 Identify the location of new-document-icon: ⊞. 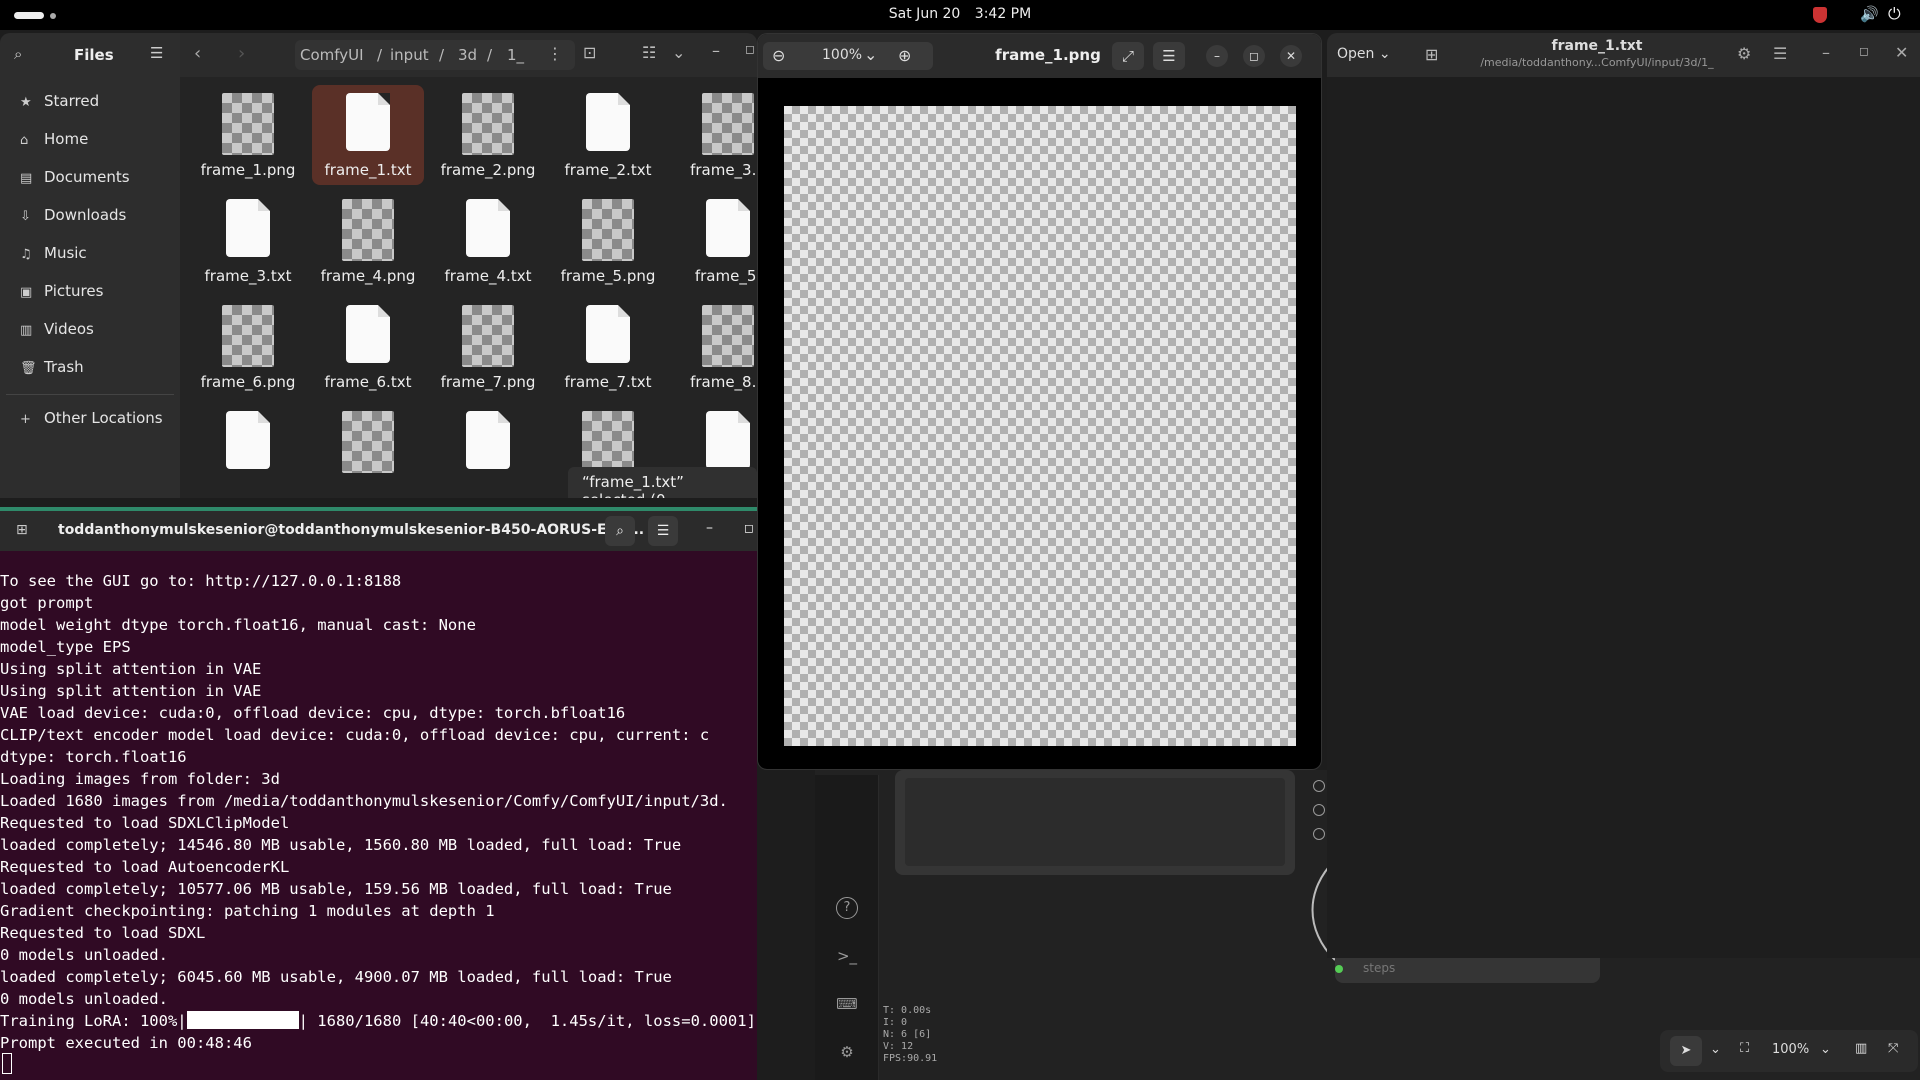
(1431, 54).